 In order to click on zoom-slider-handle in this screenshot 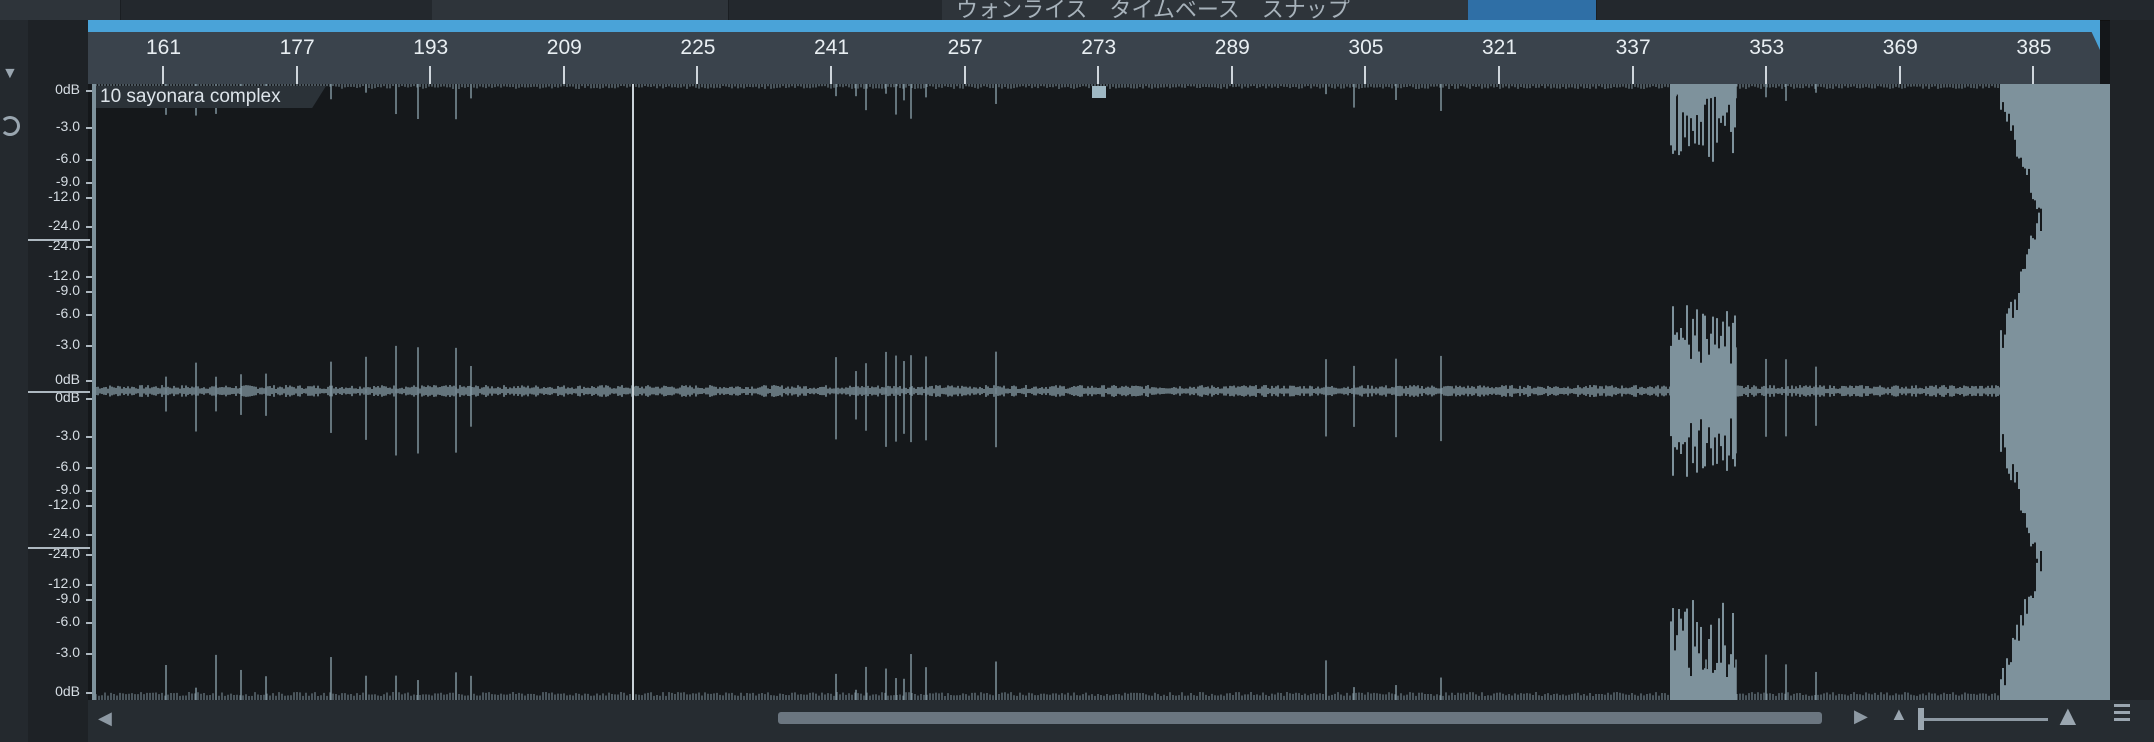, I will do `click(1921, 719)`.